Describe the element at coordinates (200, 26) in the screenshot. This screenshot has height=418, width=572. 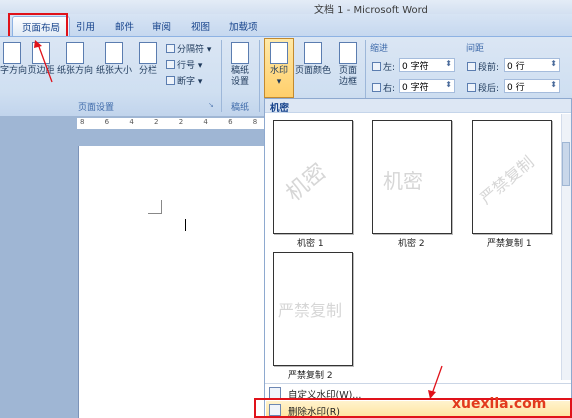
I see `tab-view: 视图` at that location.